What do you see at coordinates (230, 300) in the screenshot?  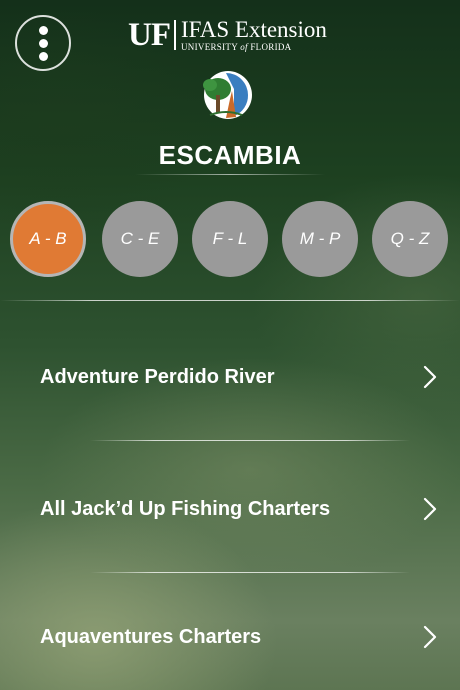 I see `section-divider` at bounding box center [230, 300].